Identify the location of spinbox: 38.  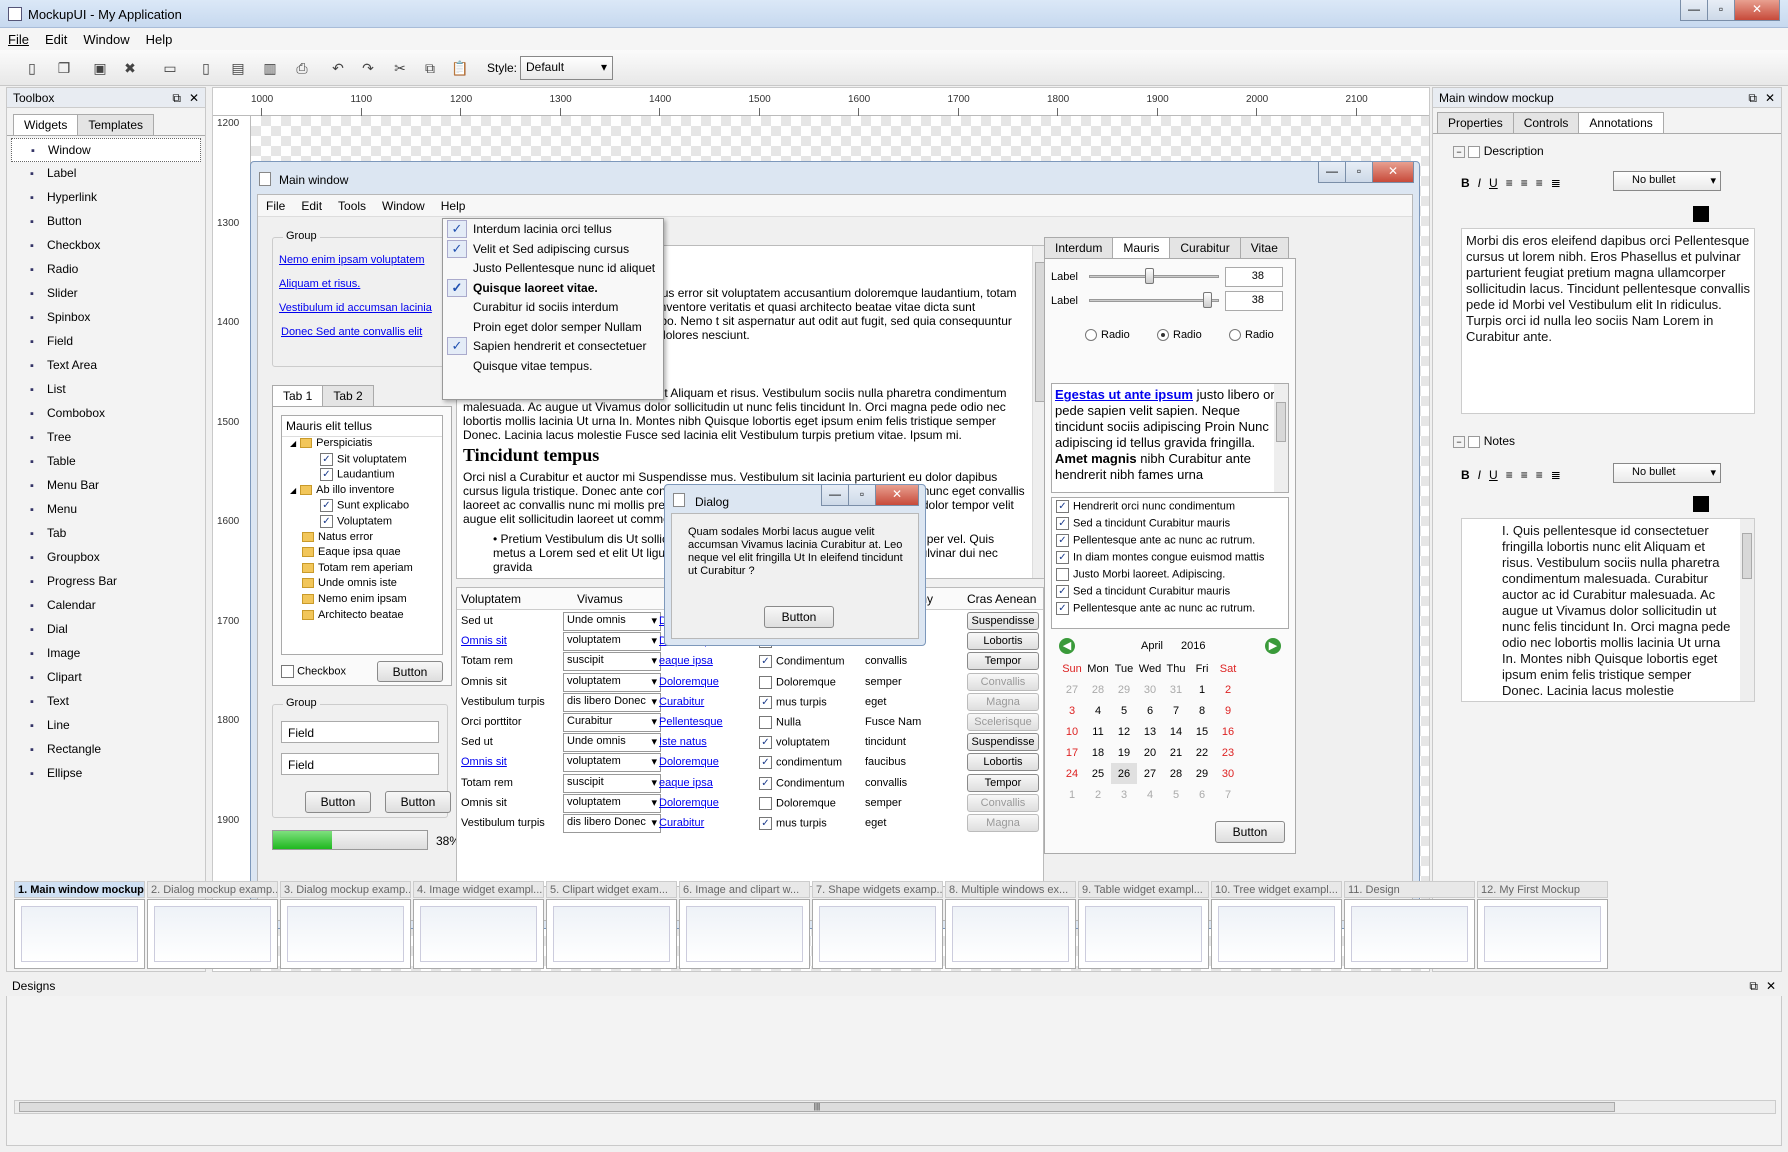
(1254, 301).